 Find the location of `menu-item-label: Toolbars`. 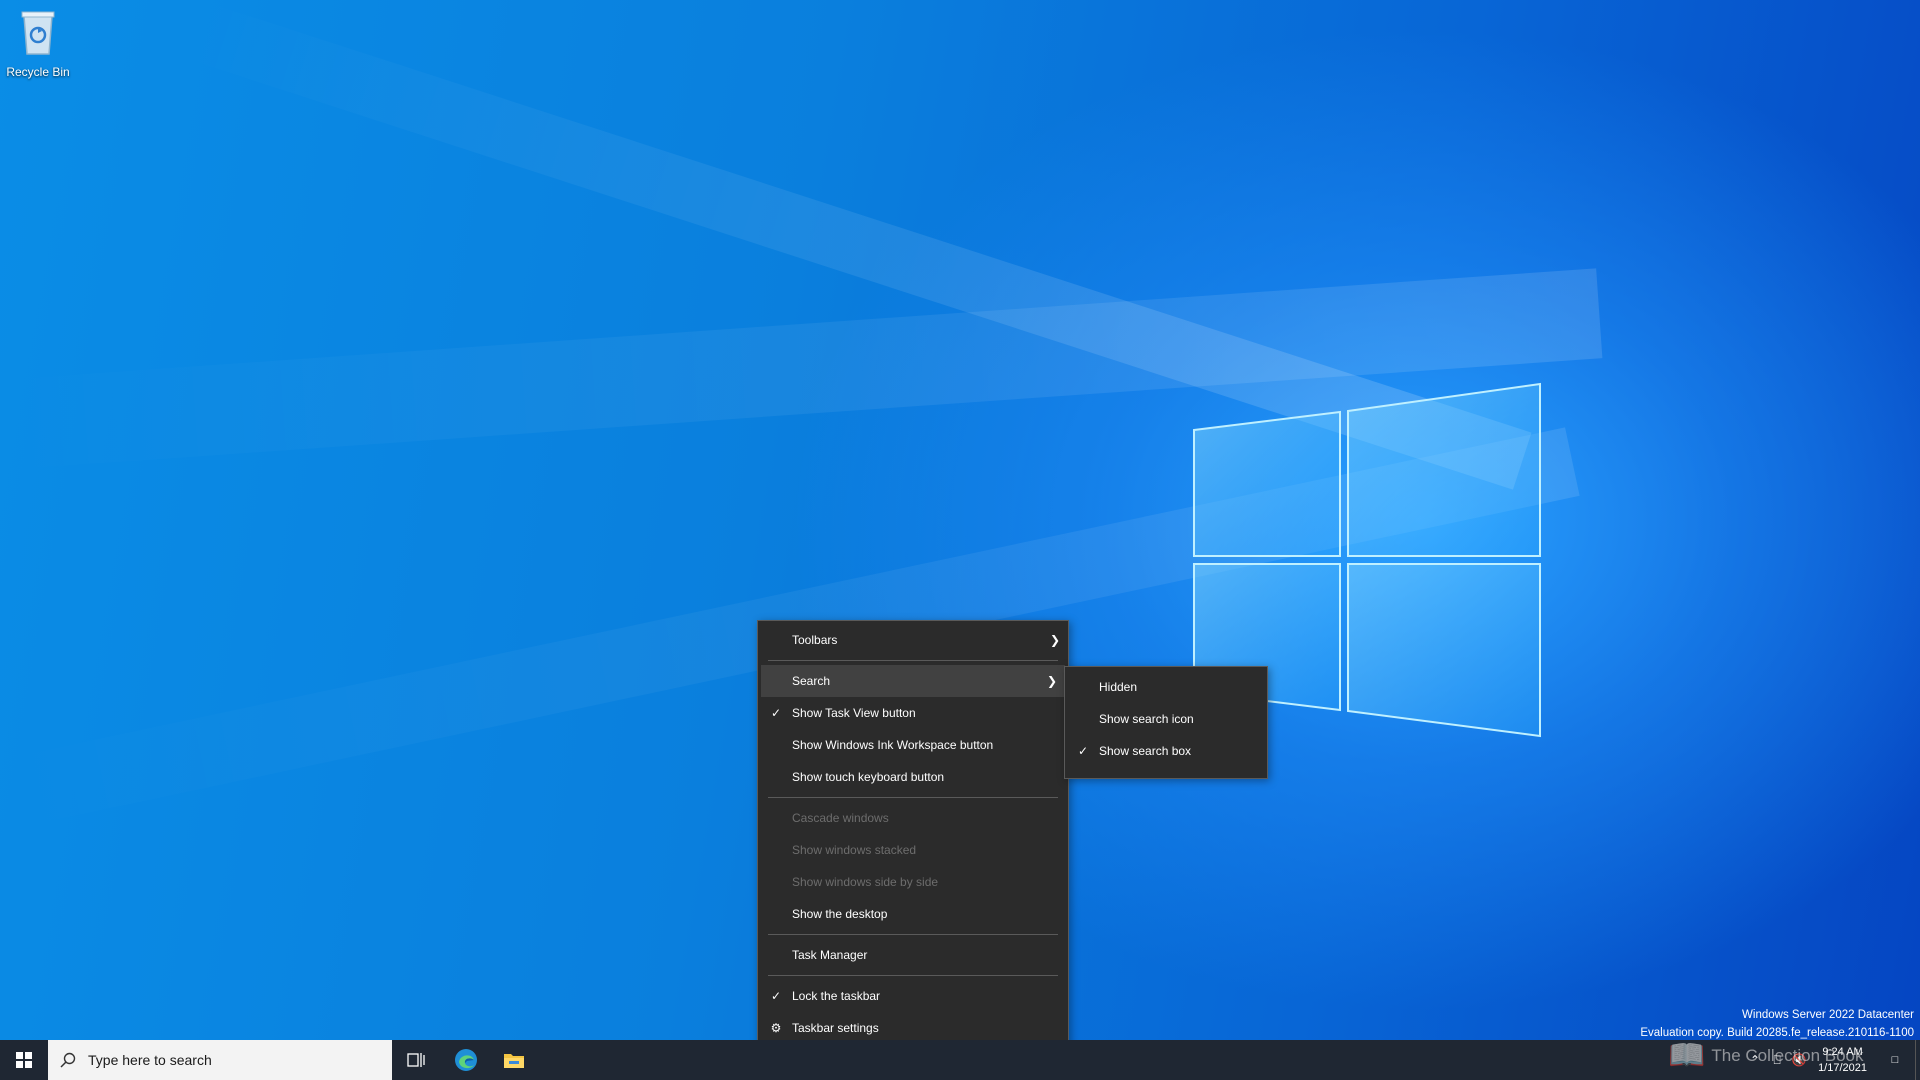

menu-item-label: Toolbars is located at coordinates (815, 640).